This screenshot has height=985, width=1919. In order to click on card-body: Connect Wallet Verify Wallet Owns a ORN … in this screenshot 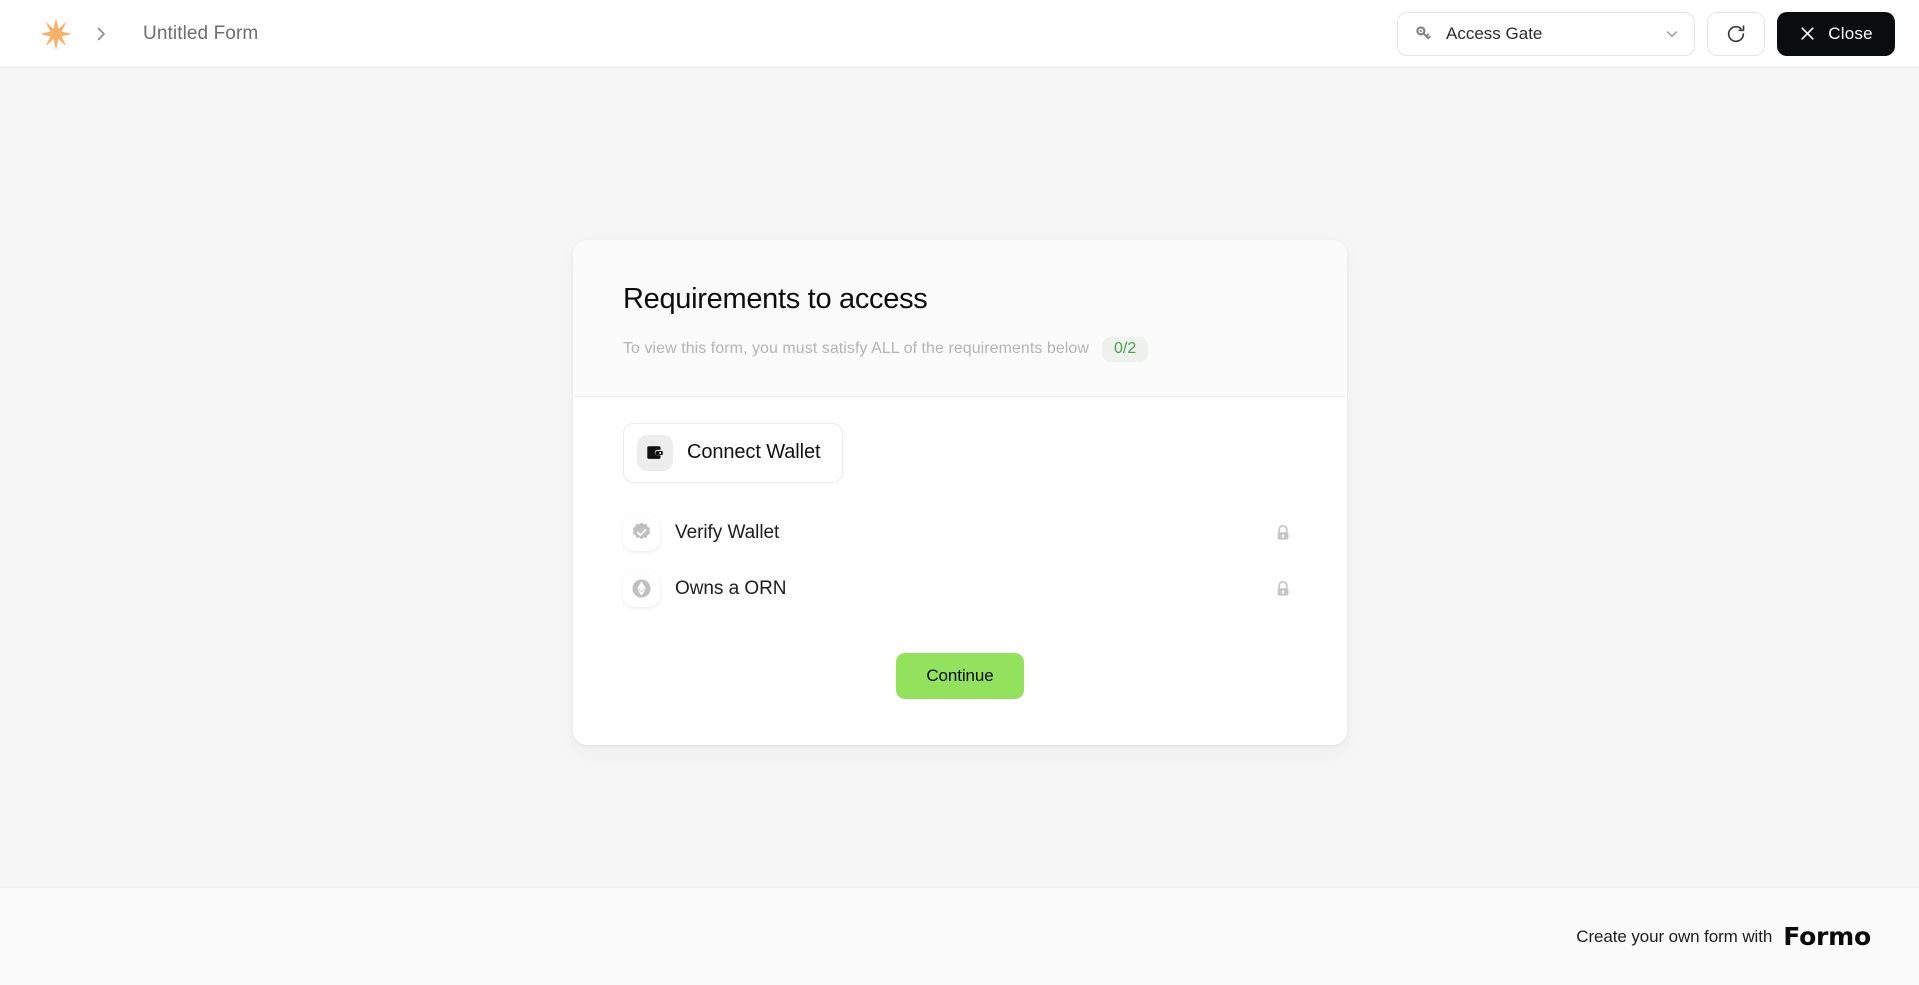, I will do `click(960, 570)`.